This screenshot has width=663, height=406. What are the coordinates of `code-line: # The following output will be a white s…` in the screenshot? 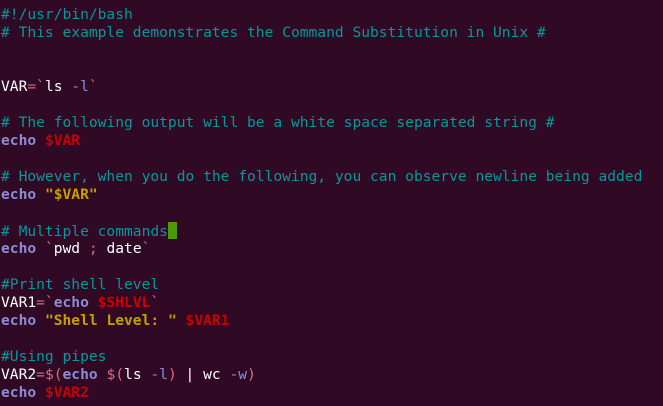 It's located at (321, 123).